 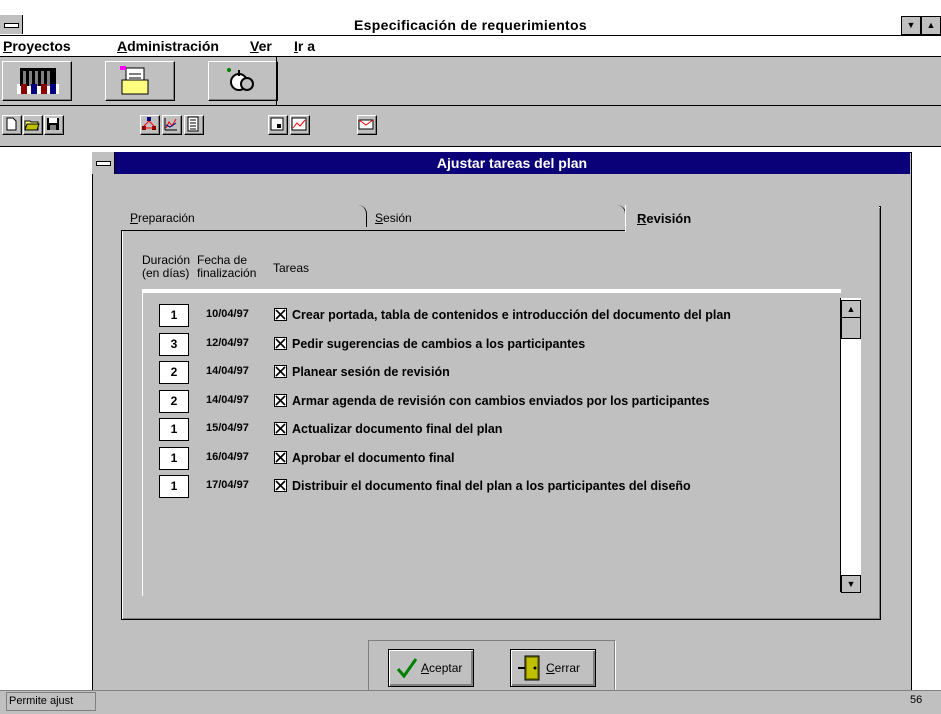 I want to click on new-document-icon, so click(x=11, y=124).